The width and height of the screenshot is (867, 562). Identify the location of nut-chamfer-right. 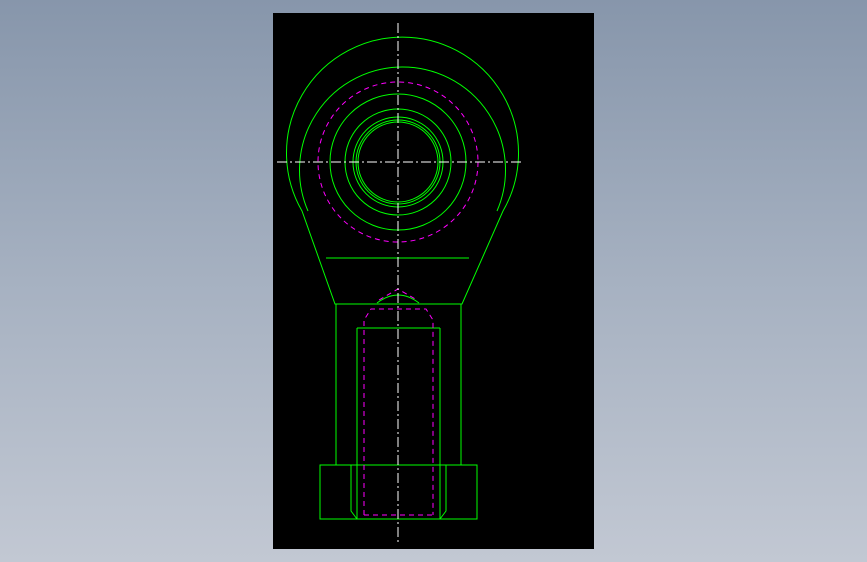
(443, 492).